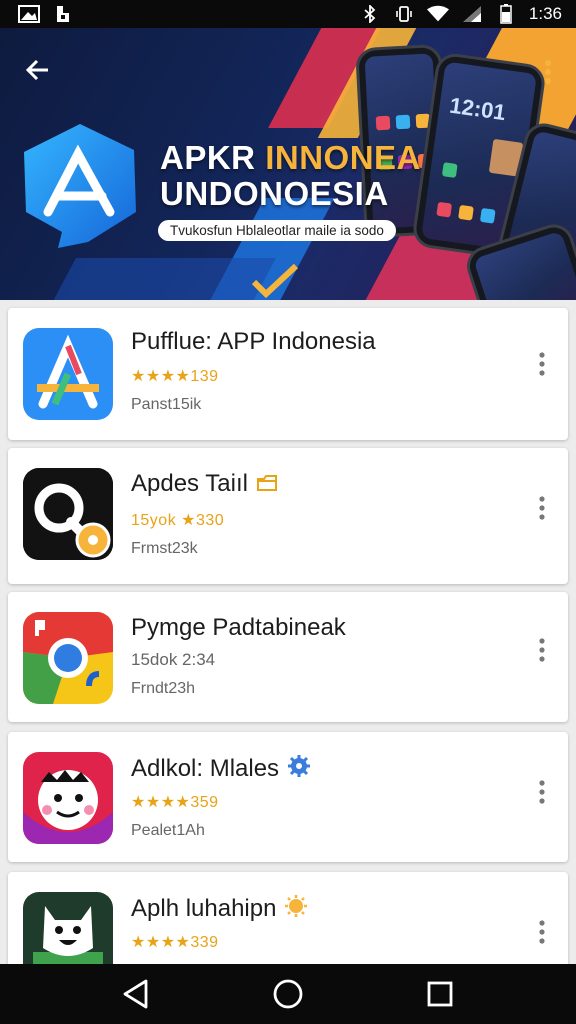 This screenshot has height=1024, width=576. I want to click on face-app-icon, so click(68, 798).